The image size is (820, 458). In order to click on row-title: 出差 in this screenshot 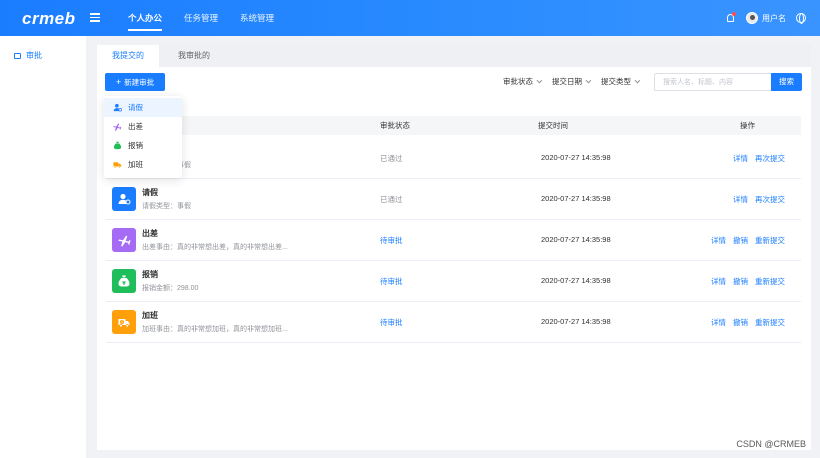, I will do `click(150, 233)`.